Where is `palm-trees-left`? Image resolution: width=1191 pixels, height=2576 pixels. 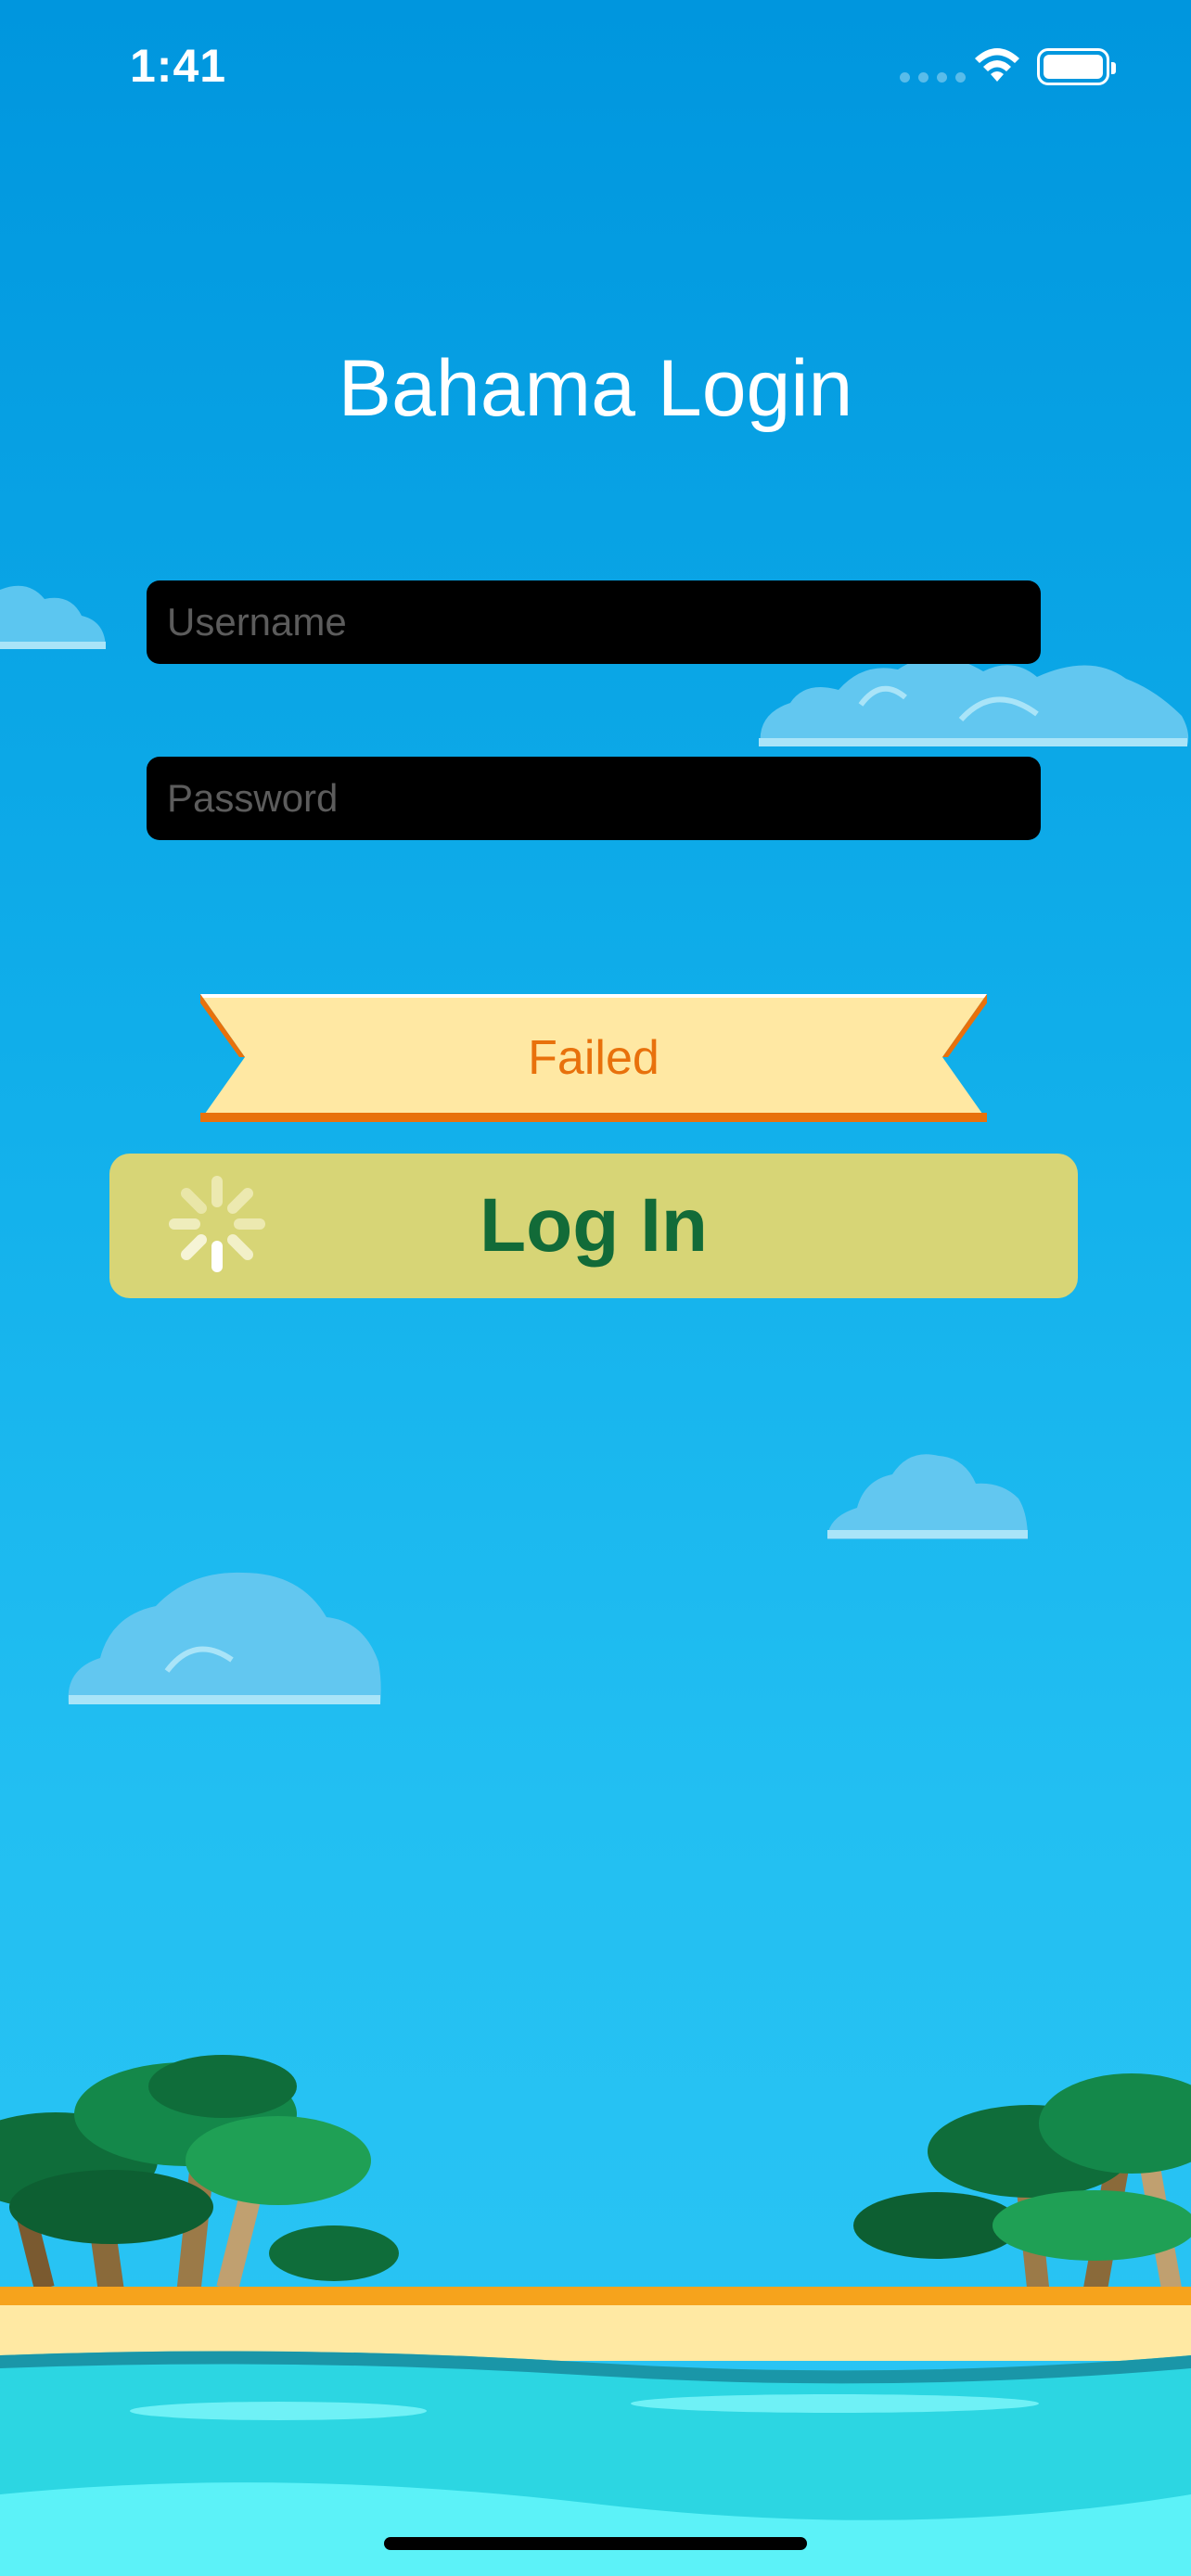 palm-trees-left is located at coordinates (199, 2173).